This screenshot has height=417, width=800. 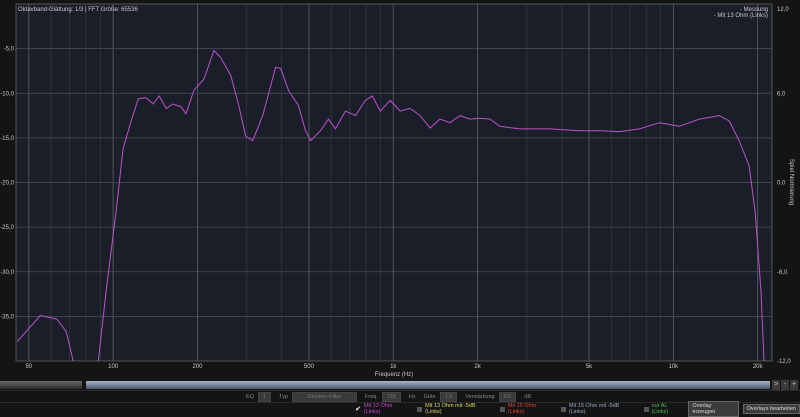 What do you see at coordinates (264, 397) in the screenshot?
I see `eq-select: 1` at bounding box center [264, 397].